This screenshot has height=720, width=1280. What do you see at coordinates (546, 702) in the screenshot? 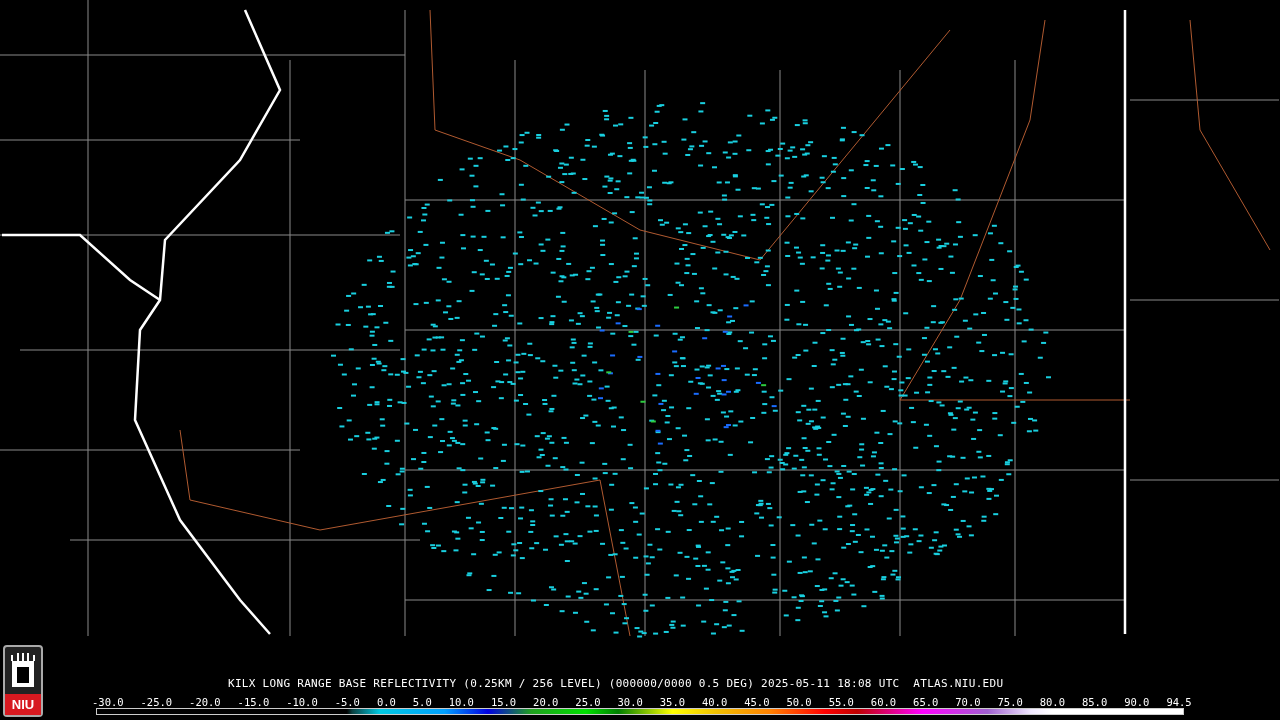
I see `scale-label: 20.0` at bounding box center [546, 702].